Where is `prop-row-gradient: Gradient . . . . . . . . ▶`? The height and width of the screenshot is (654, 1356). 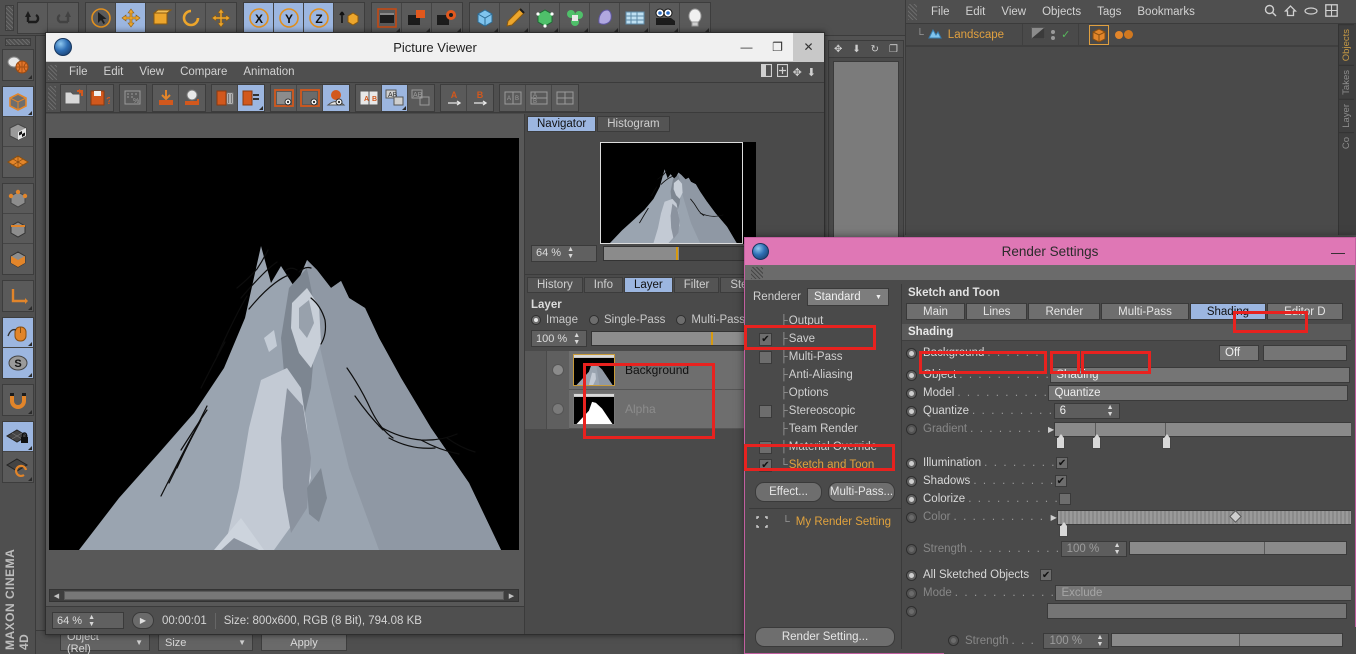 prop-row-gradient: Gradient . . . . . . . . ▶ is located at coordinates (1126, 434).